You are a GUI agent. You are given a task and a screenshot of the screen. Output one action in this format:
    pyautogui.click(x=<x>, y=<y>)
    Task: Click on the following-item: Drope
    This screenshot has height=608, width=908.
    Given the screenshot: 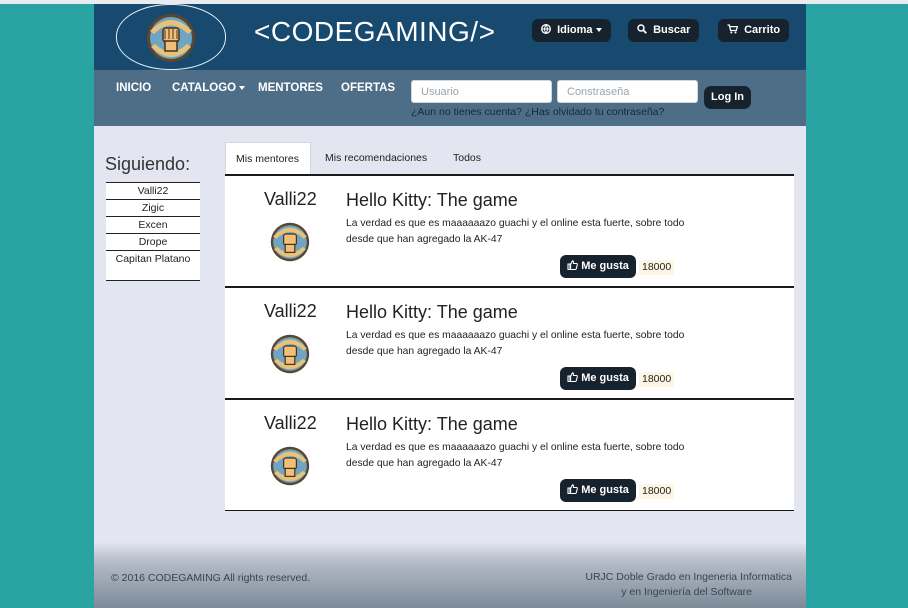 What is the action you would take?
    pyautogui.click(x=153, y=241)
    